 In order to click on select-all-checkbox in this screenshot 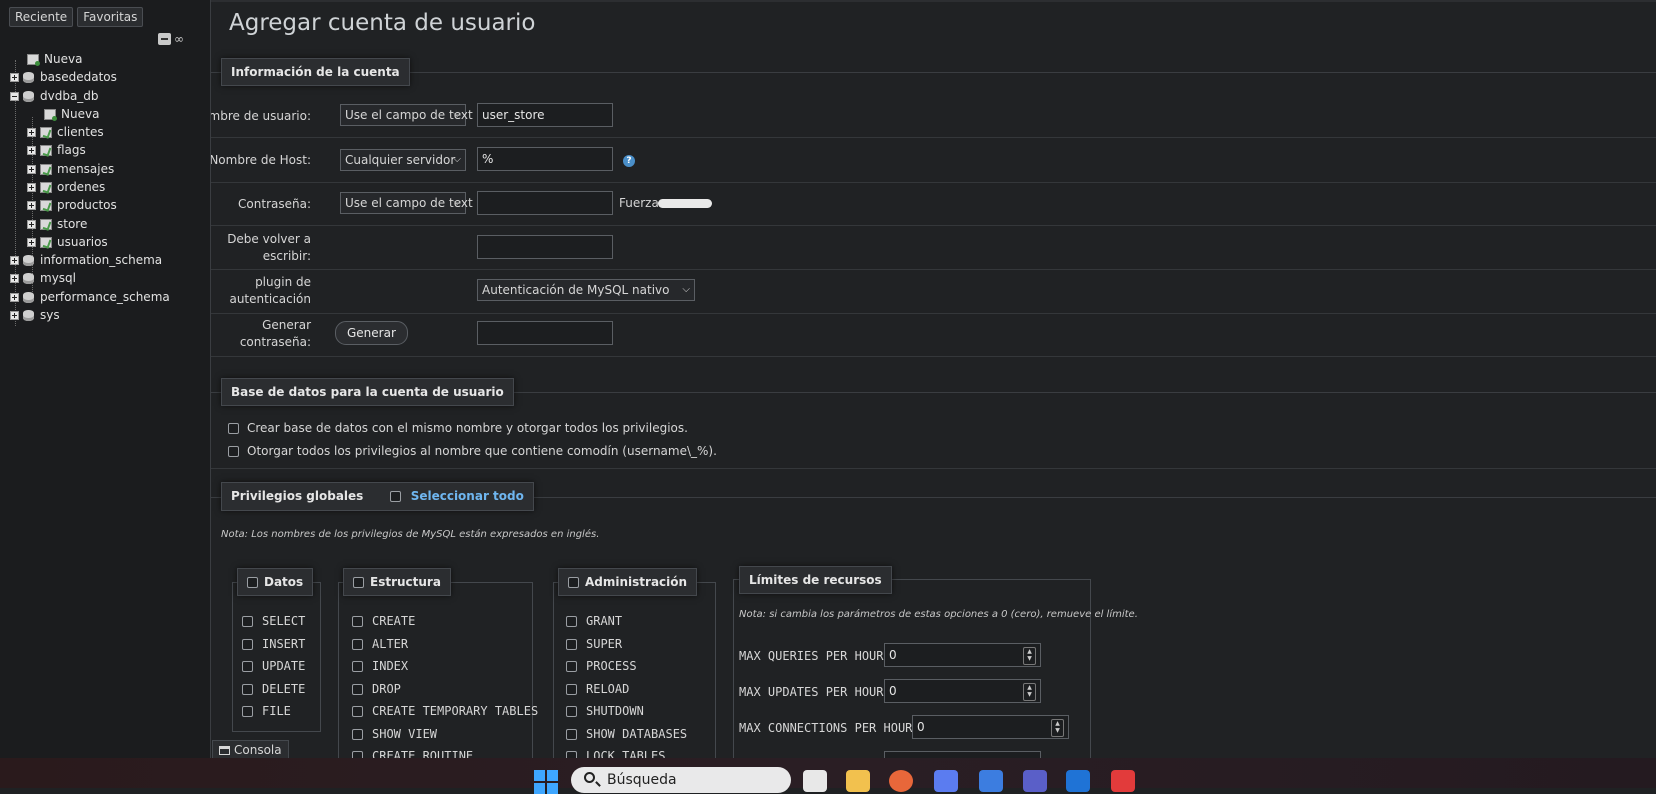, I will do `click(395, 496)`.